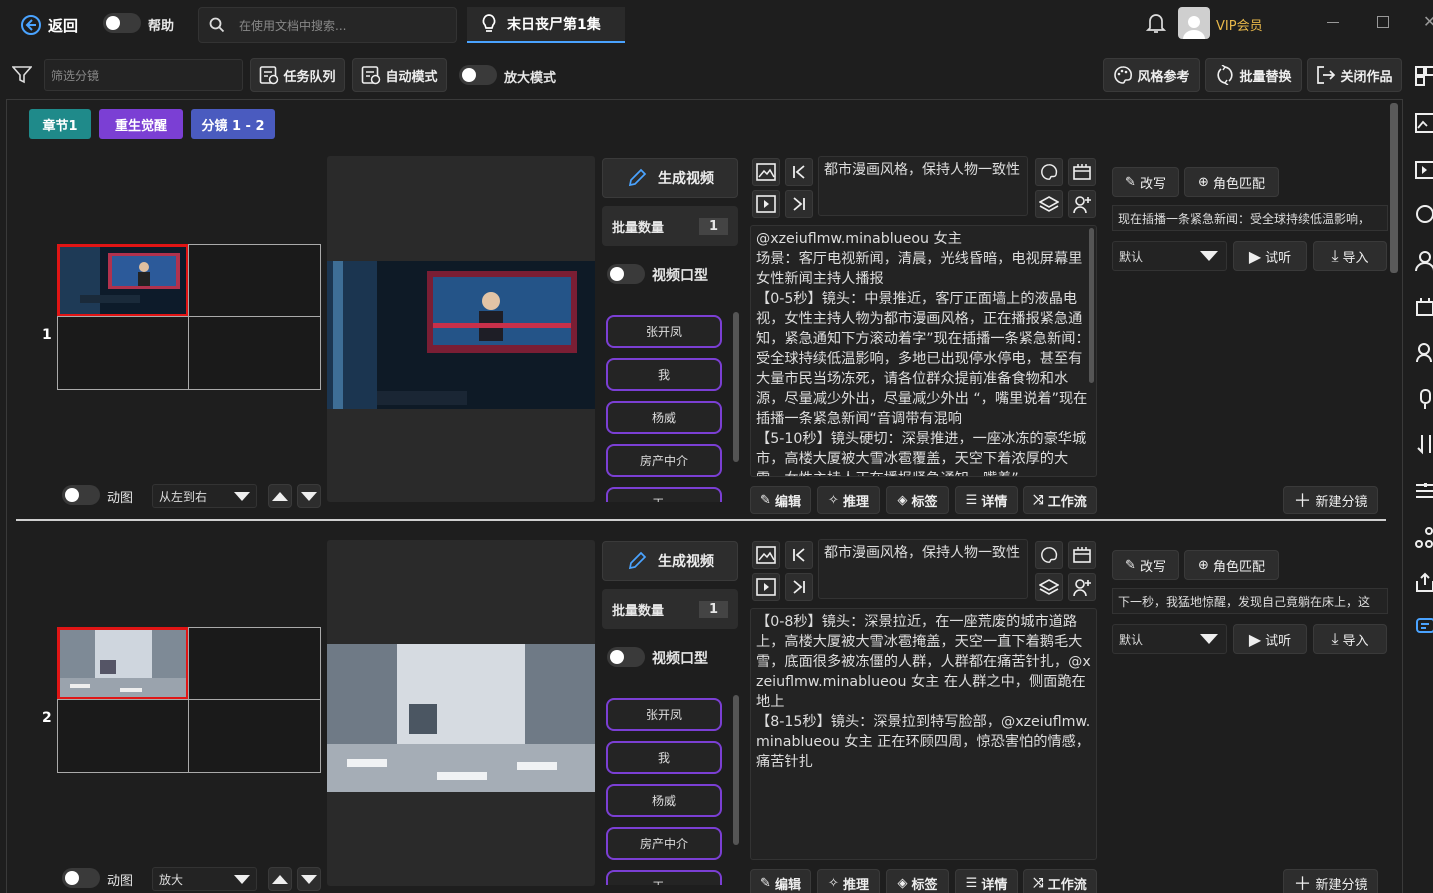 Image resolution: width=1433 pixels, height=893 pixels. What do you see at coordinates (233, 124) in the screenshot?
I see `shot-range-tag: 分镜 1 - 2` at bounding box center [233, 124].